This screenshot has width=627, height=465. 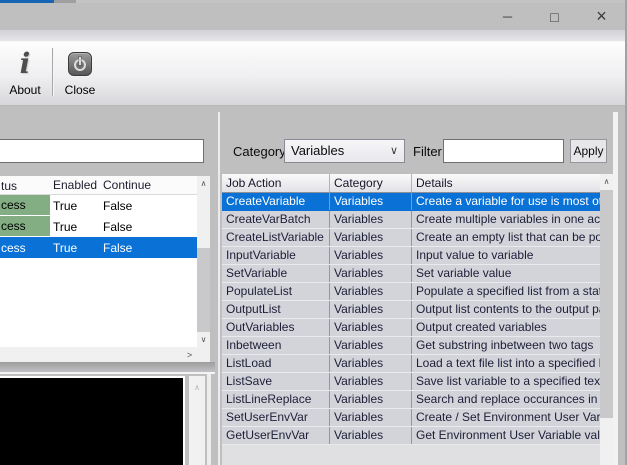 I want to click on column-header-status: tus, so click(x=25, y=185).